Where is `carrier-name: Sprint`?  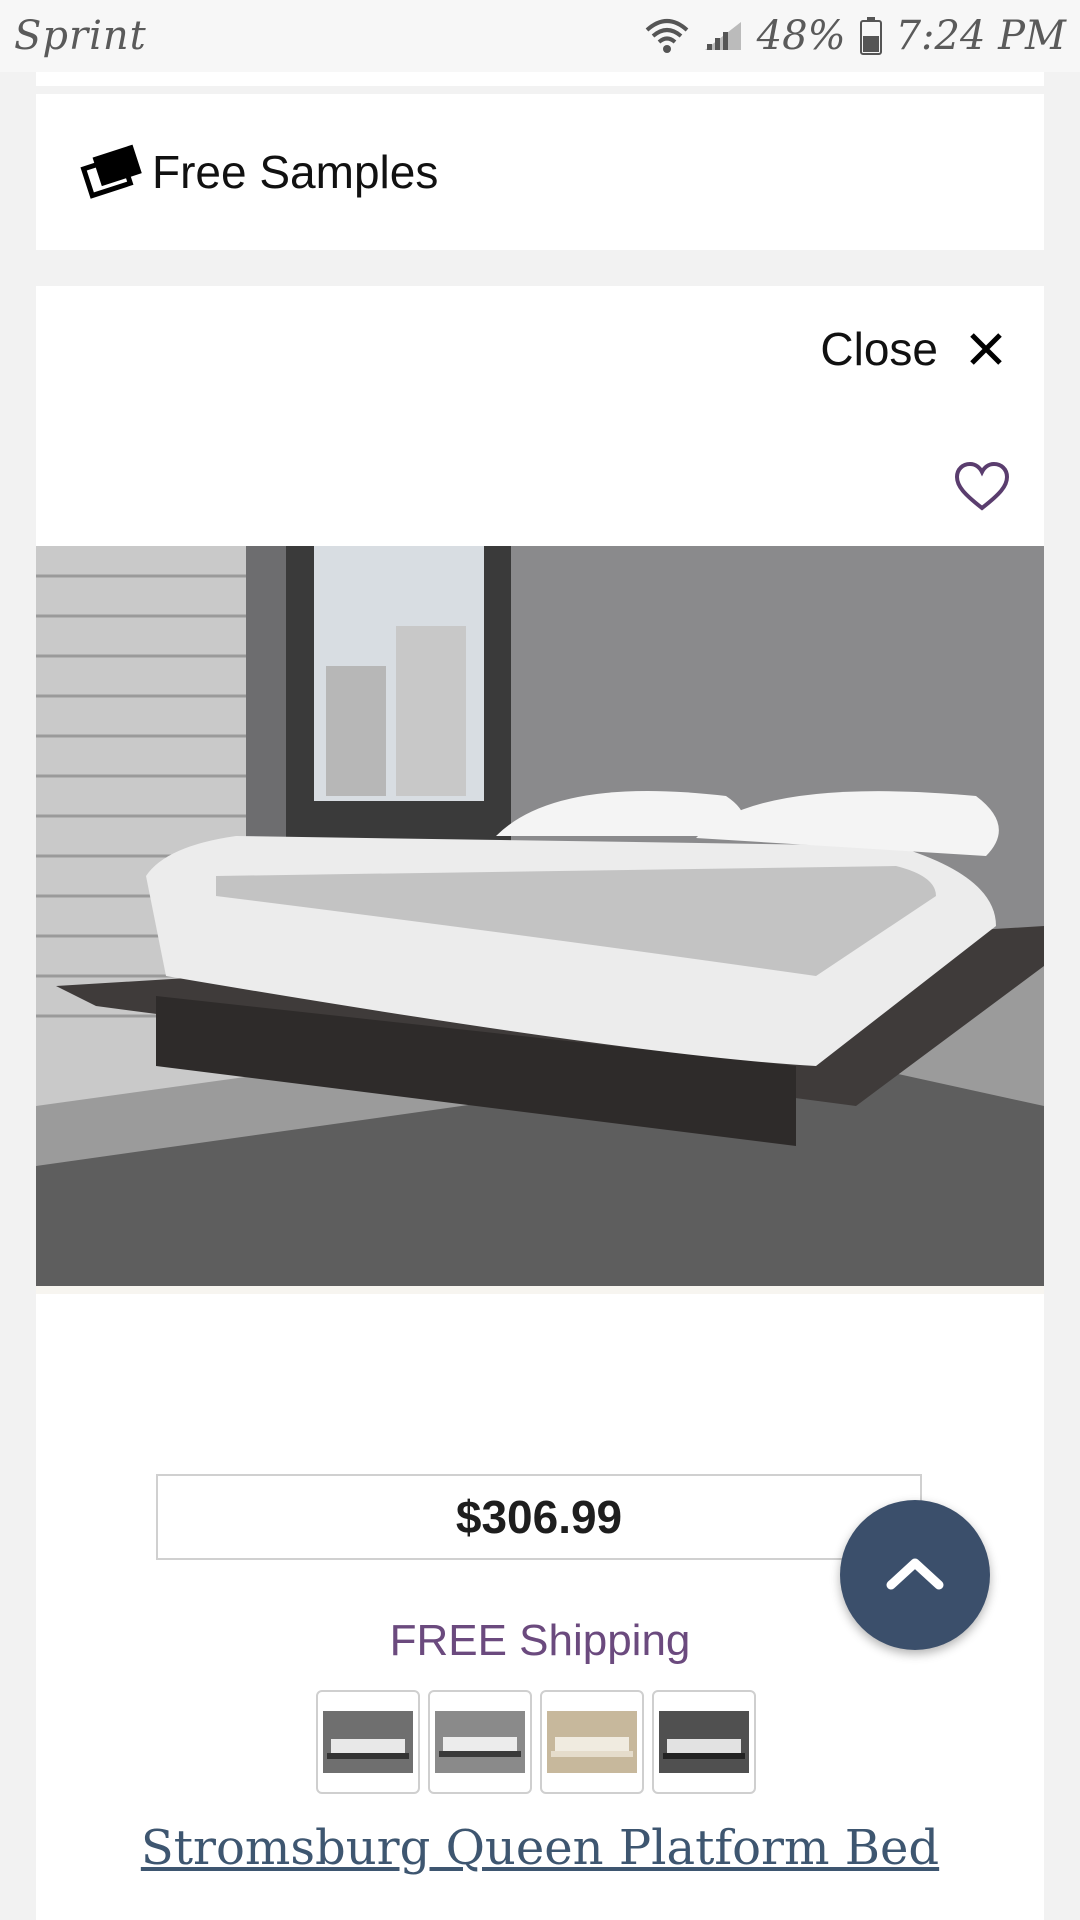 carrier-name: Sprint is located at coordinates (80, 36).